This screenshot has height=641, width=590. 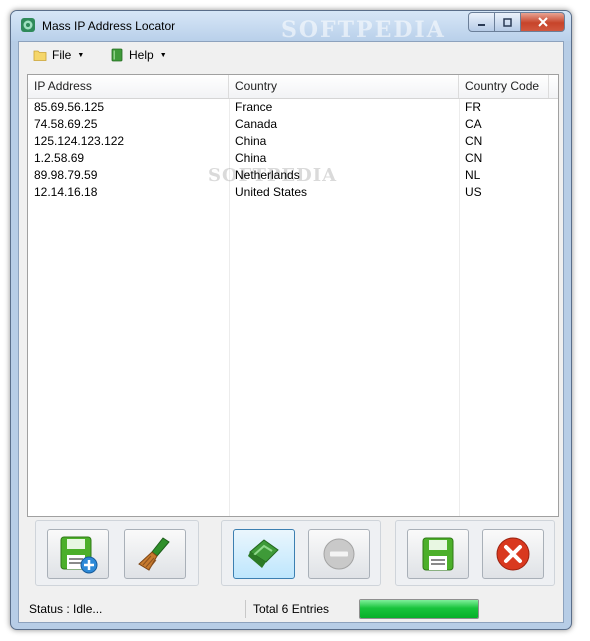 I want to click on close-window-button, so click(x=543, y=22).